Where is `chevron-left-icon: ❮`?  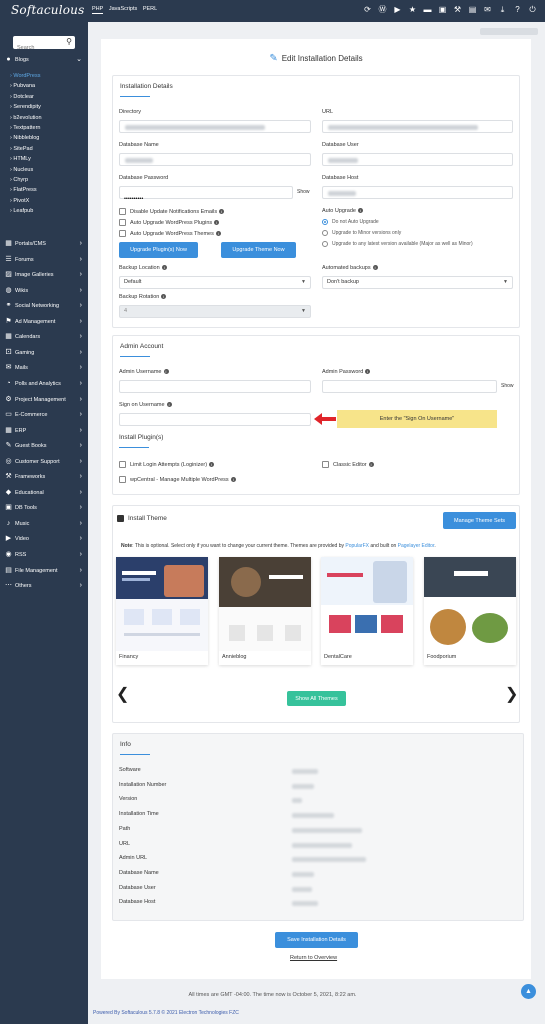
chevron-left-icon: ❮ is located at coordinates (122, 694).